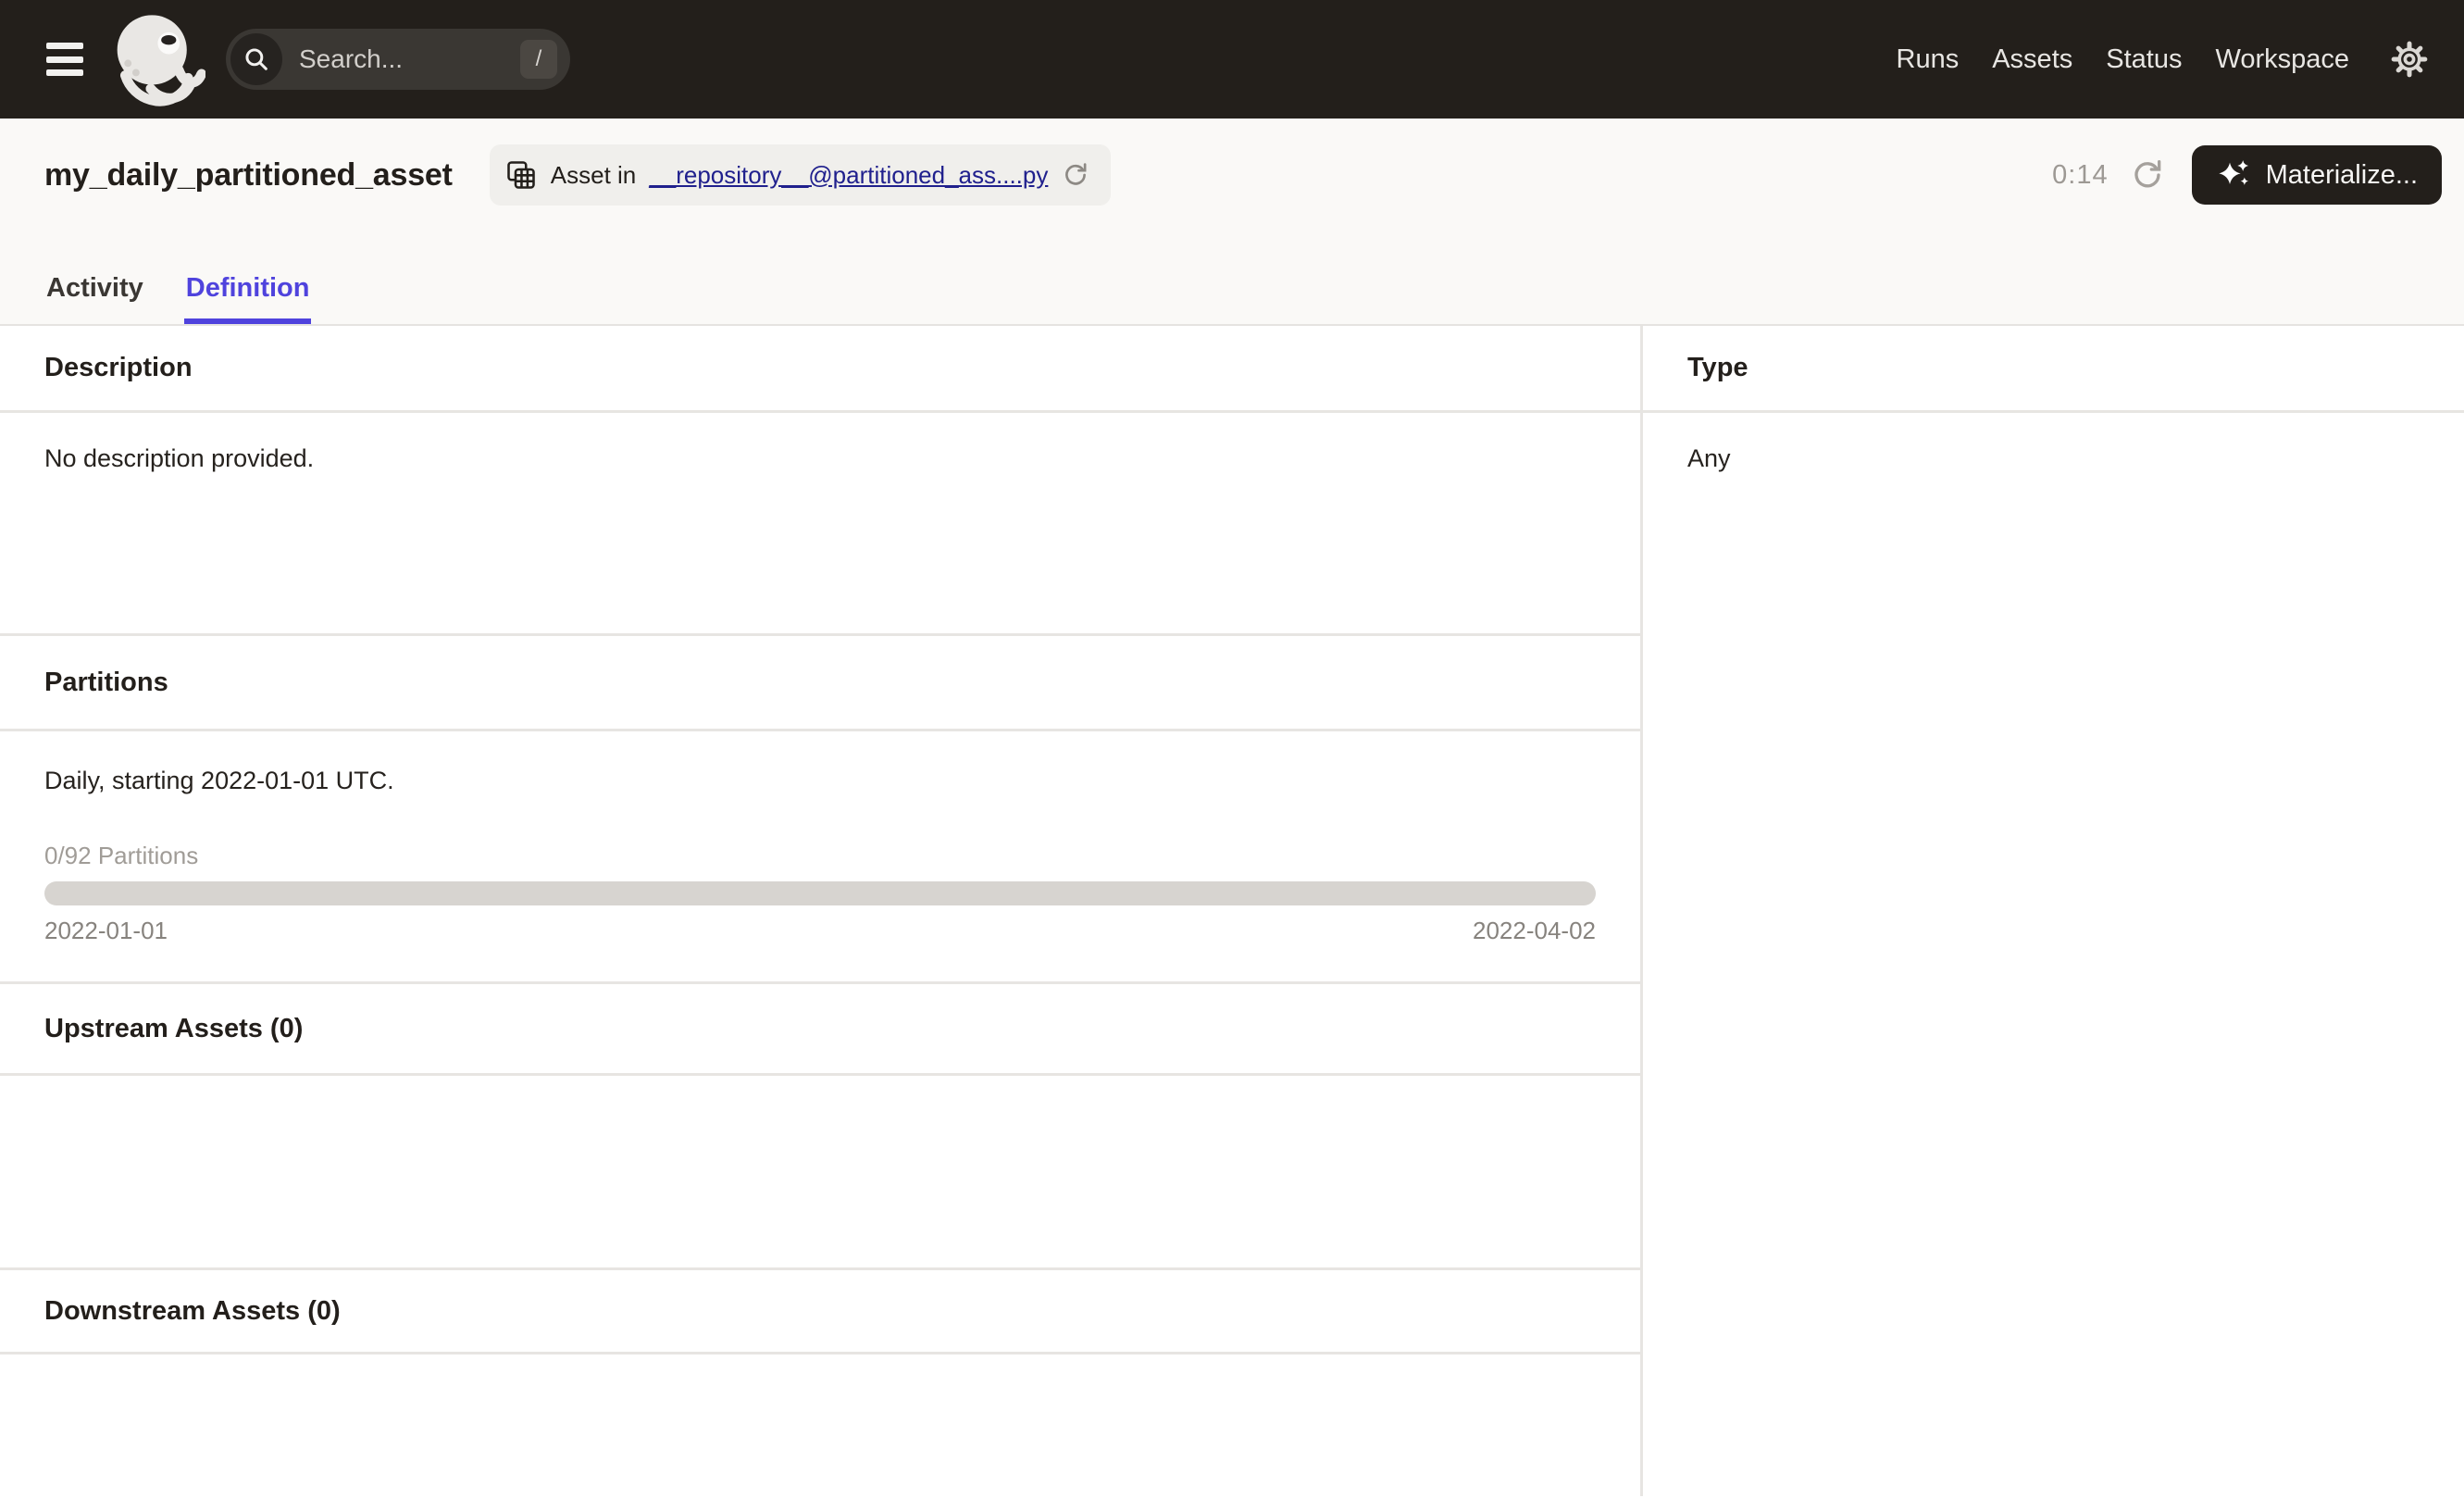 The width and height of the screenshot is (2464, 1498). What do you see at coordinates (157, 59) in the screenshot?
I see `dagster-logo` at bounding box center [157, 59].